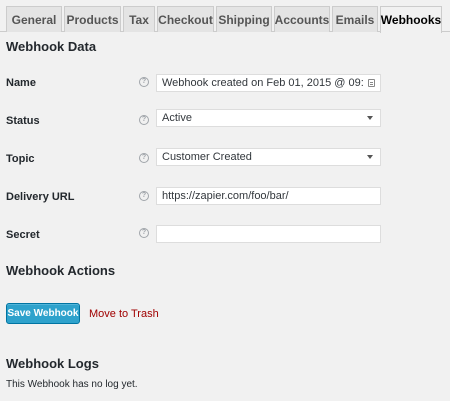 The width and height of the screenshot is (450, 401). What do you see at coordinates (34, 19) in the screenshot?
I see `tab-general: General` at bounding box center [34, 19].